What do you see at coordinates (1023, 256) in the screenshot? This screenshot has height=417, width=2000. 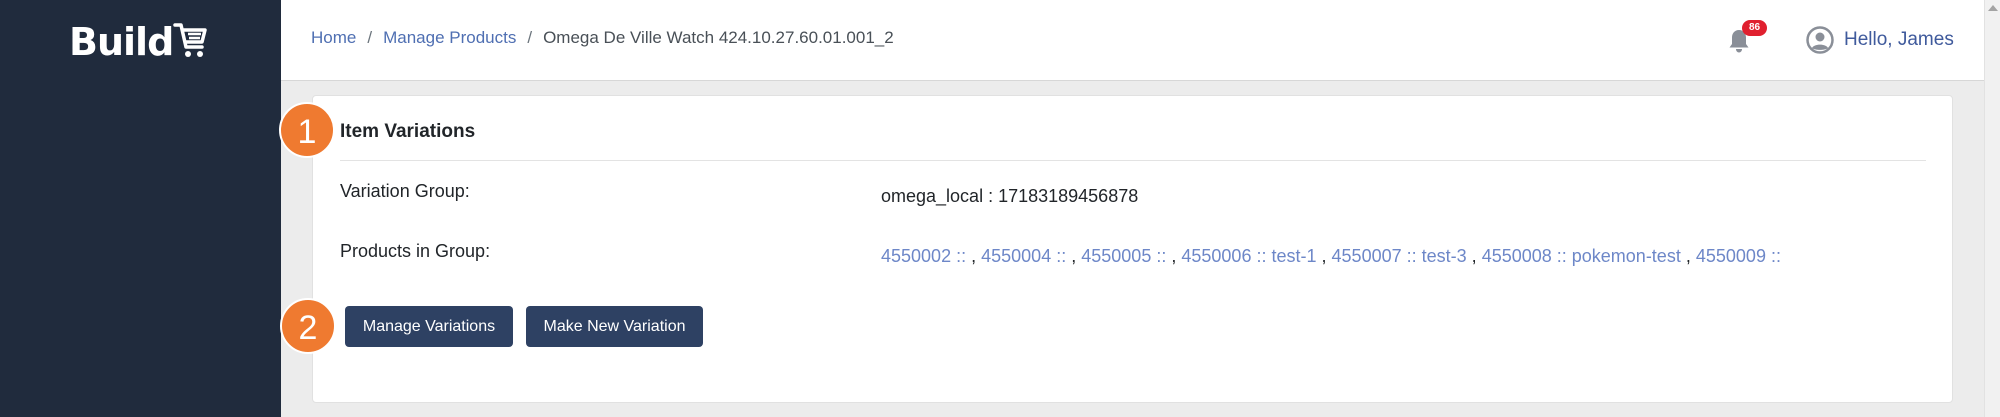 I see `product-link: 4550004 ::` at bounding box center [1023, 256].